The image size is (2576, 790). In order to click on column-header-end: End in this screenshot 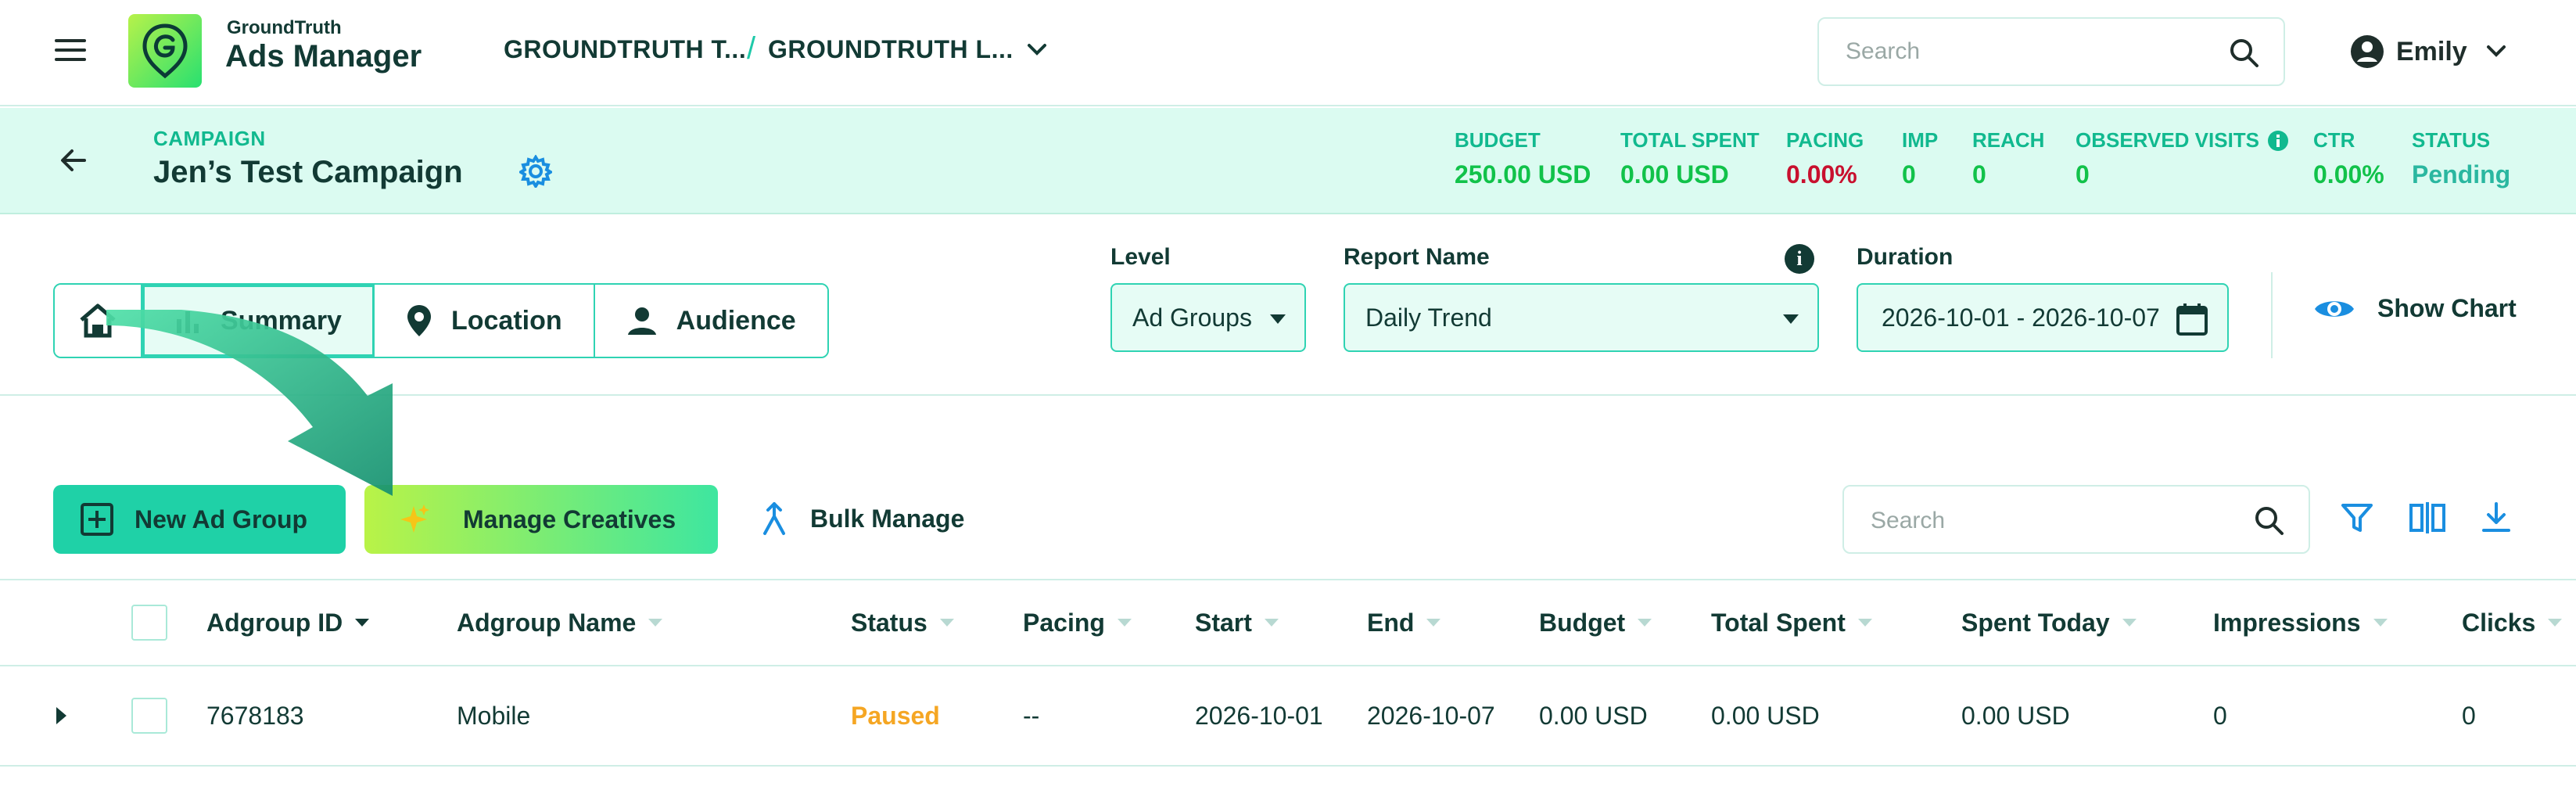, I will do `click(1404, 622)`.